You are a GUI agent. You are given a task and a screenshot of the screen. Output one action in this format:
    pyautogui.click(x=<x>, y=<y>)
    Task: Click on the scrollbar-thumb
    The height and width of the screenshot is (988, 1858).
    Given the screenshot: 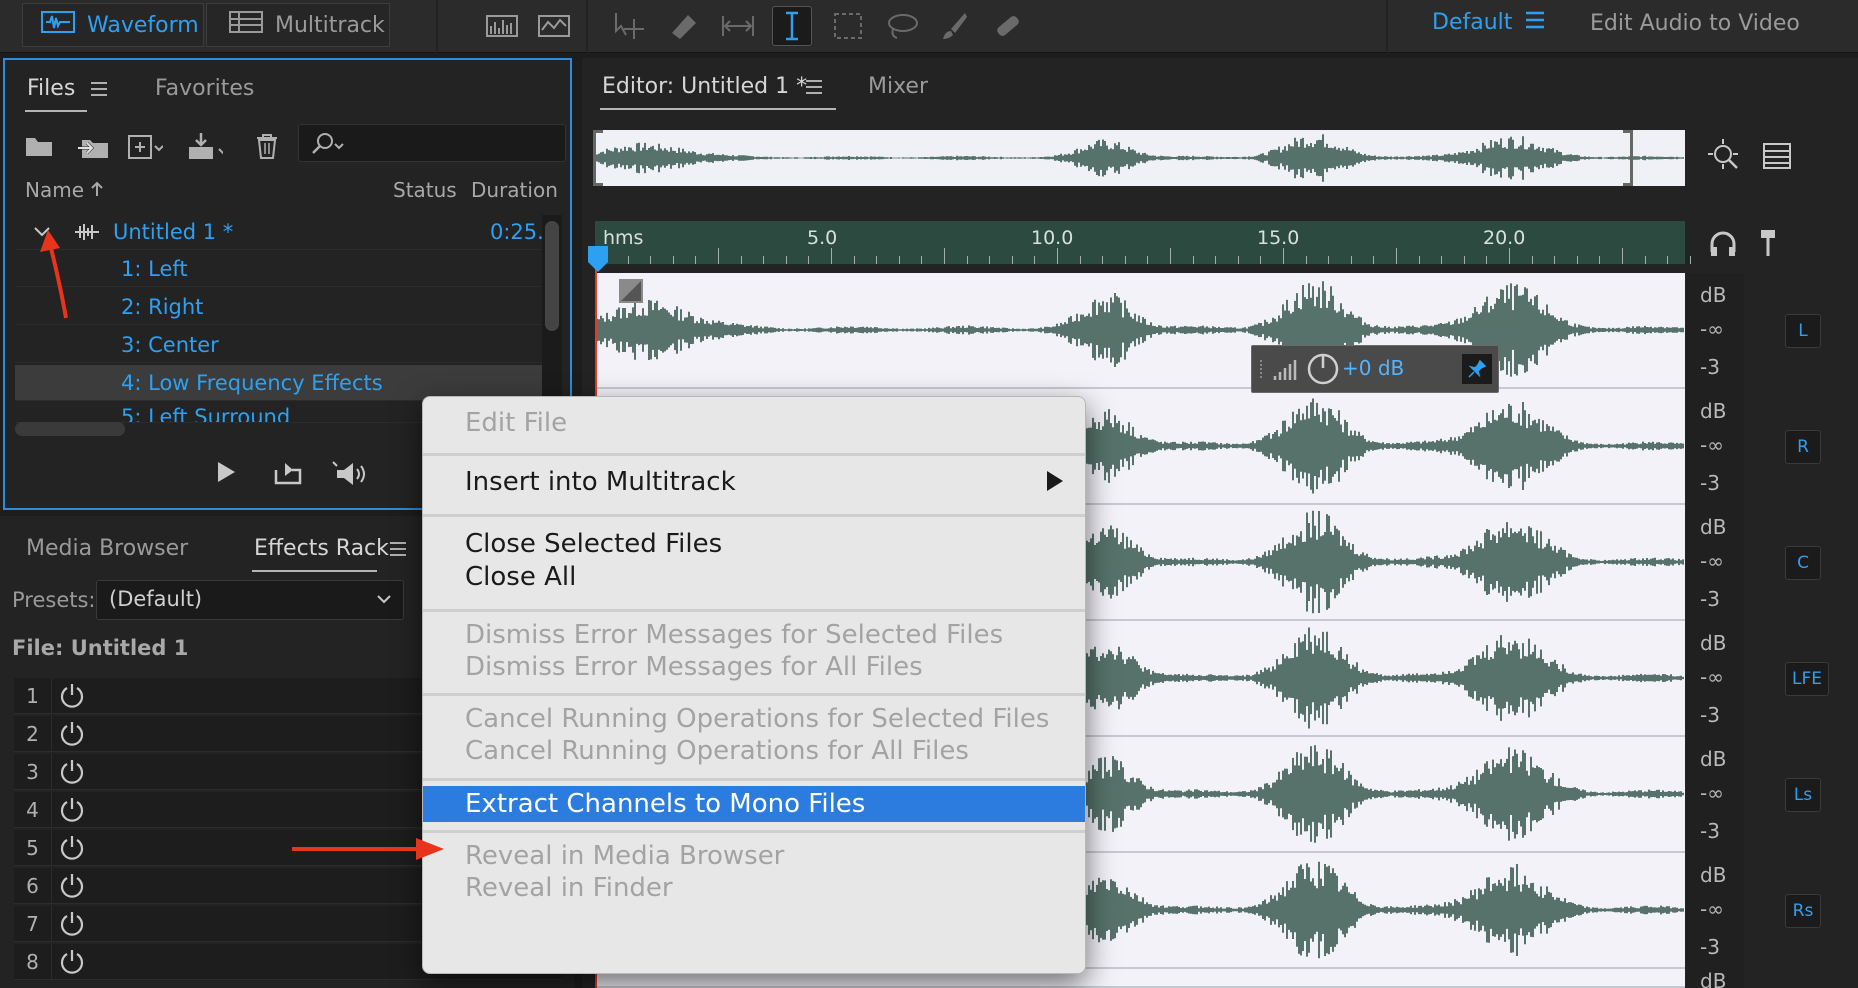 What is the action you would take?
    pyautogui.click(x=552, y=276)
    